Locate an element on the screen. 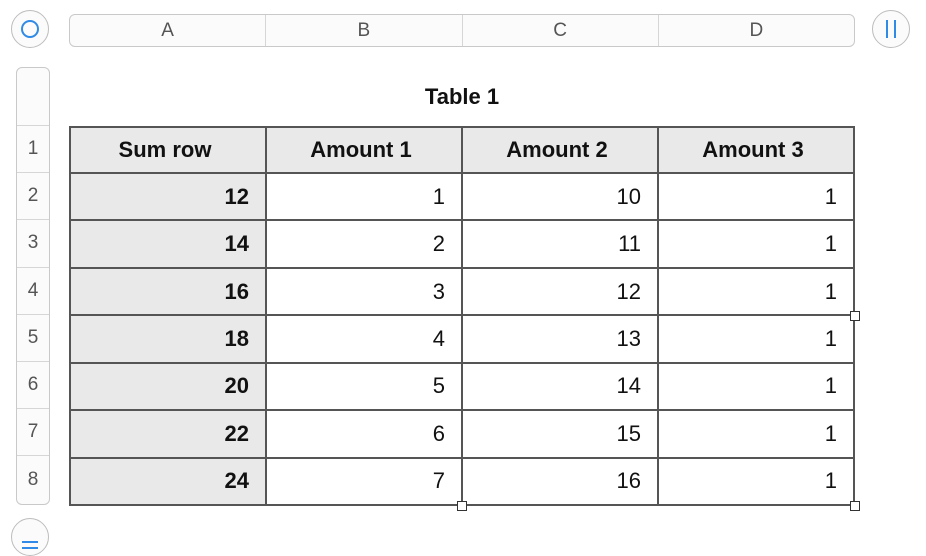 The width and height of the screenshot is (926, 556). table-row: 12 1 10 1 is located at coordinates (462, 196).